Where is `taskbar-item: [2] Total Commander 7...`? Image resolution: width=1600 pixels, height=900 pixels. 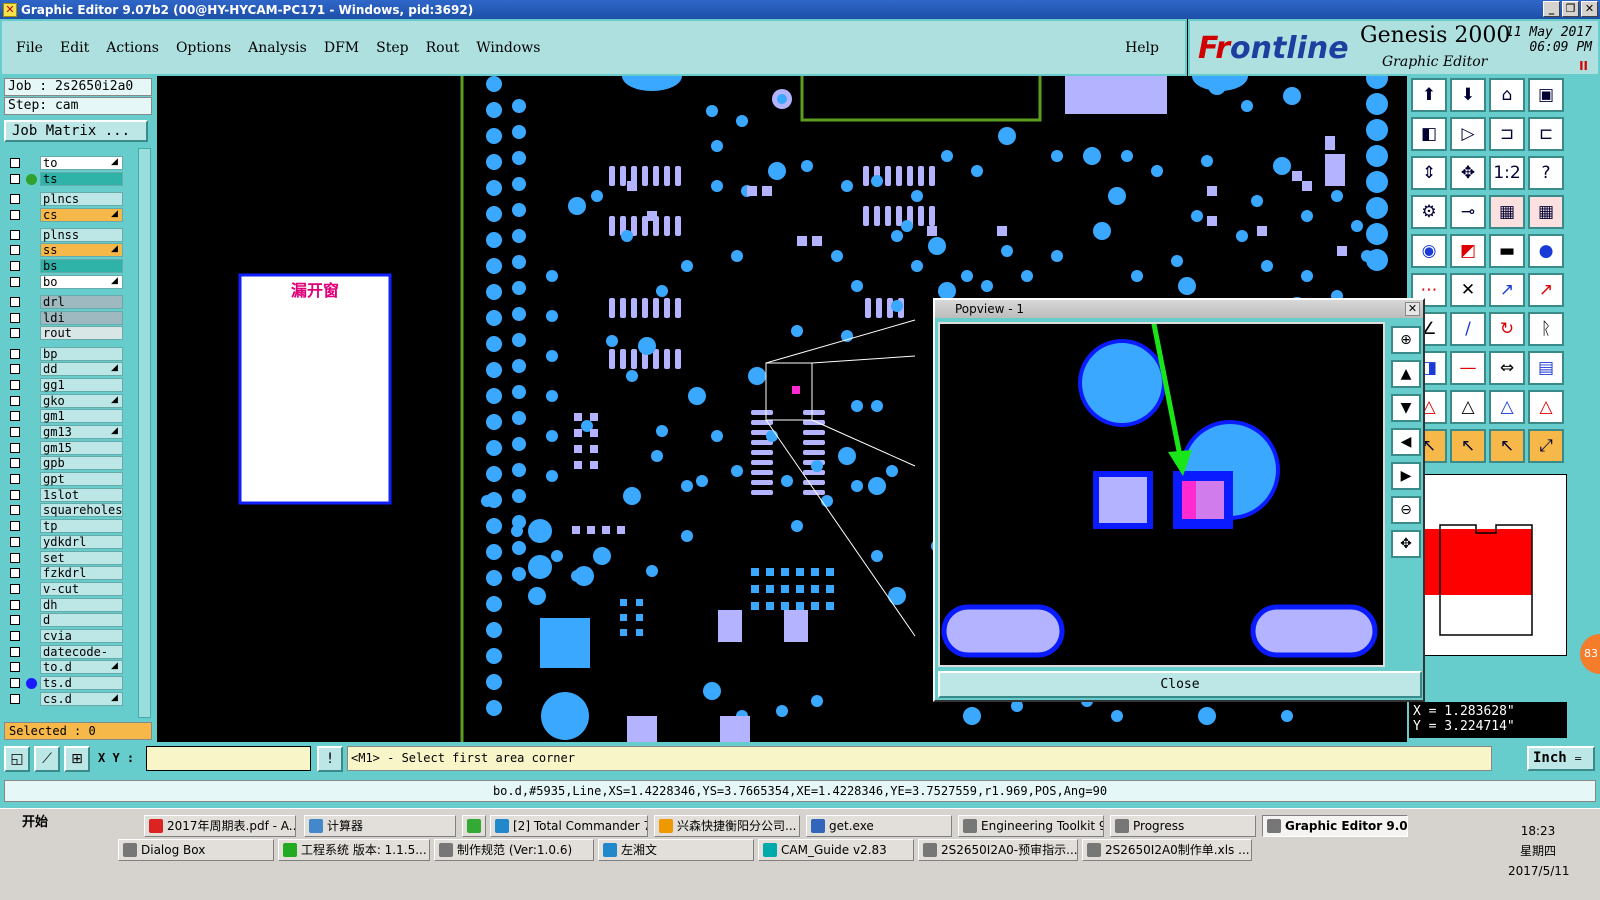 taskbar-item: [2] Total Commander 7... is located at coordinates (569, 826).